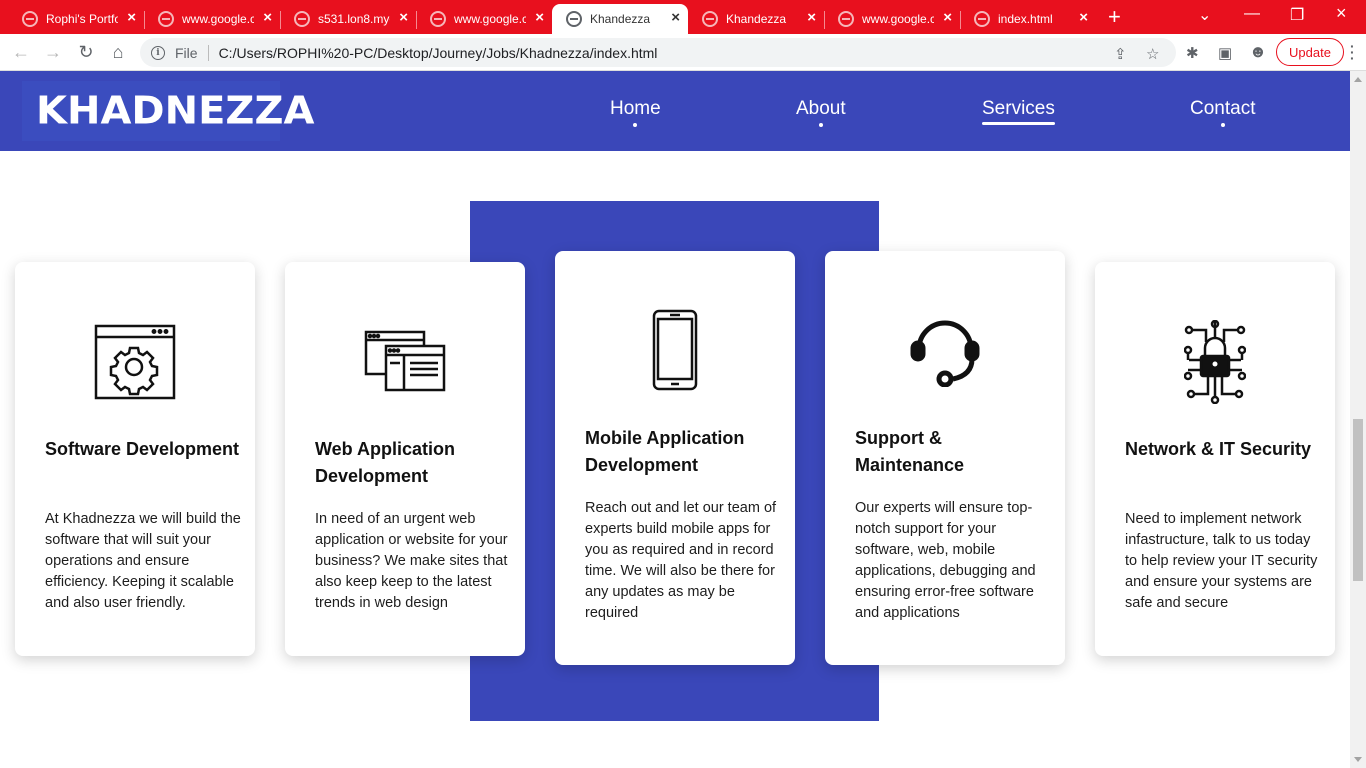  I want to click on nav-home: Home, so click(635, 112).